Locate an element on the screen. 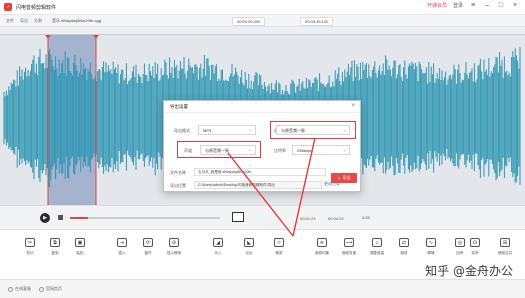  tool-eq: ≋ 音频均衡 is located at coordinates (322, 247).